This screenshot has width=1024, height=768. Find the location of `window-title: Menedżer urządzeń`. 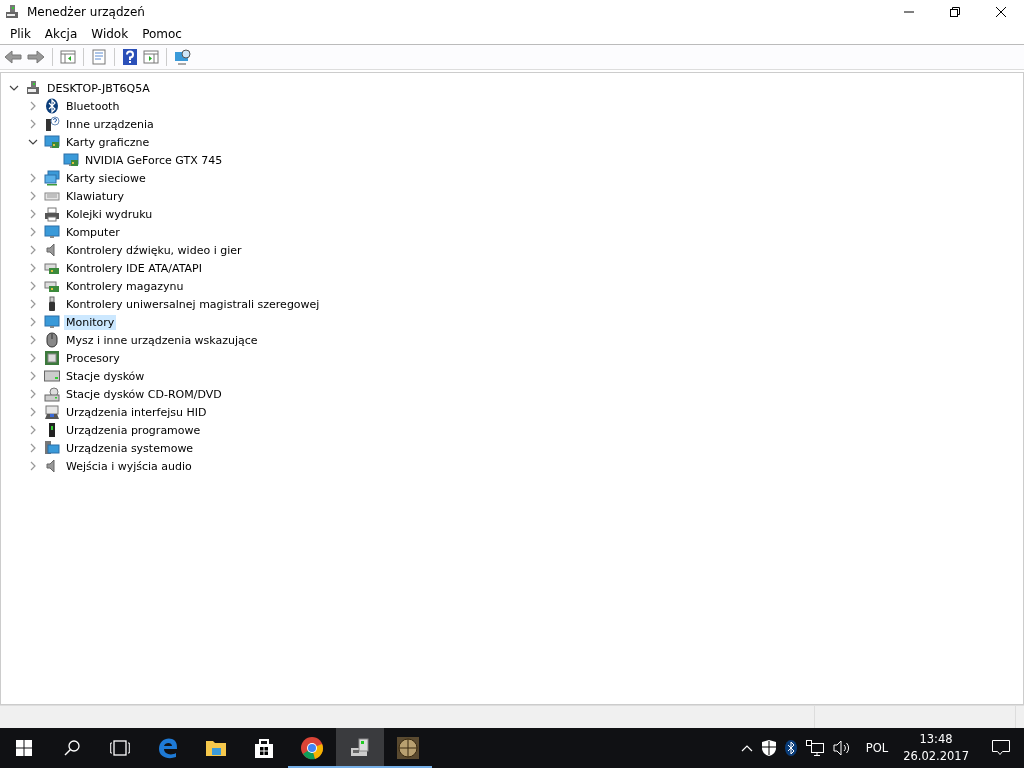

window-title: Menedżer urządzeń is located at coordinates (86, 11).